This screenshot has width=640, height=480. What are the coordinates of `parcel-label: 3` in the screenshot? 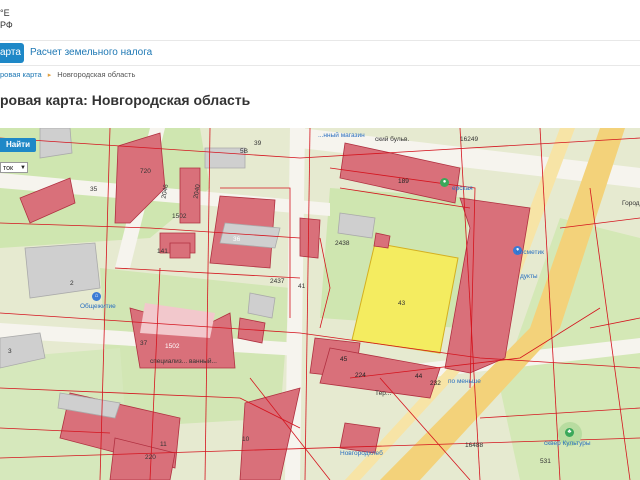 It's located at (10, 351).